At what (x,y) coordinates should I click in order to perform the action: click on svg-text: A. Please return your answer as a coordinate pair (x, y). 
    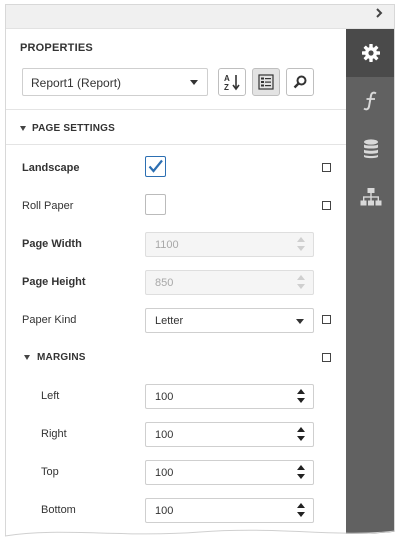
    Looking at the image, I should click on (227, 78).